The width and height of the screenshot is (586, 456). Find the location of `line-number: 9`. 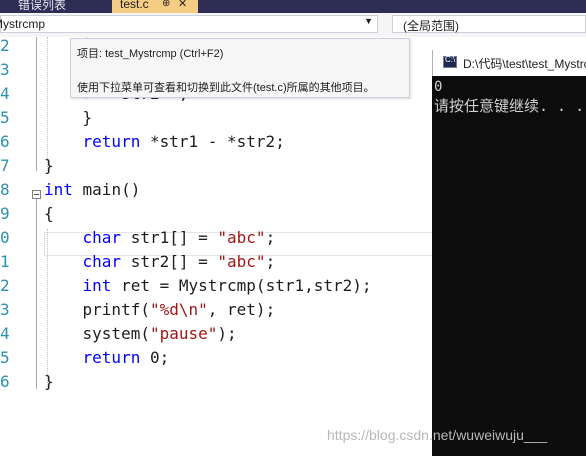

line-number: 9 is located at coordinates (5, 213).